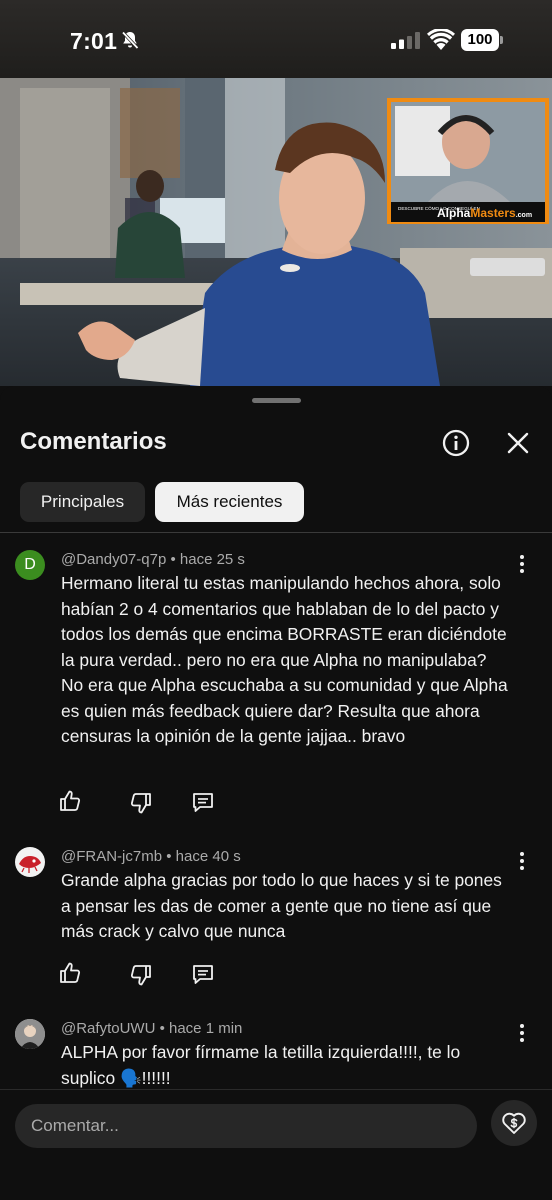 This screenshot has height=1200, width=552. I want to click on chip-top-comments: Principales, so click(82, 502).